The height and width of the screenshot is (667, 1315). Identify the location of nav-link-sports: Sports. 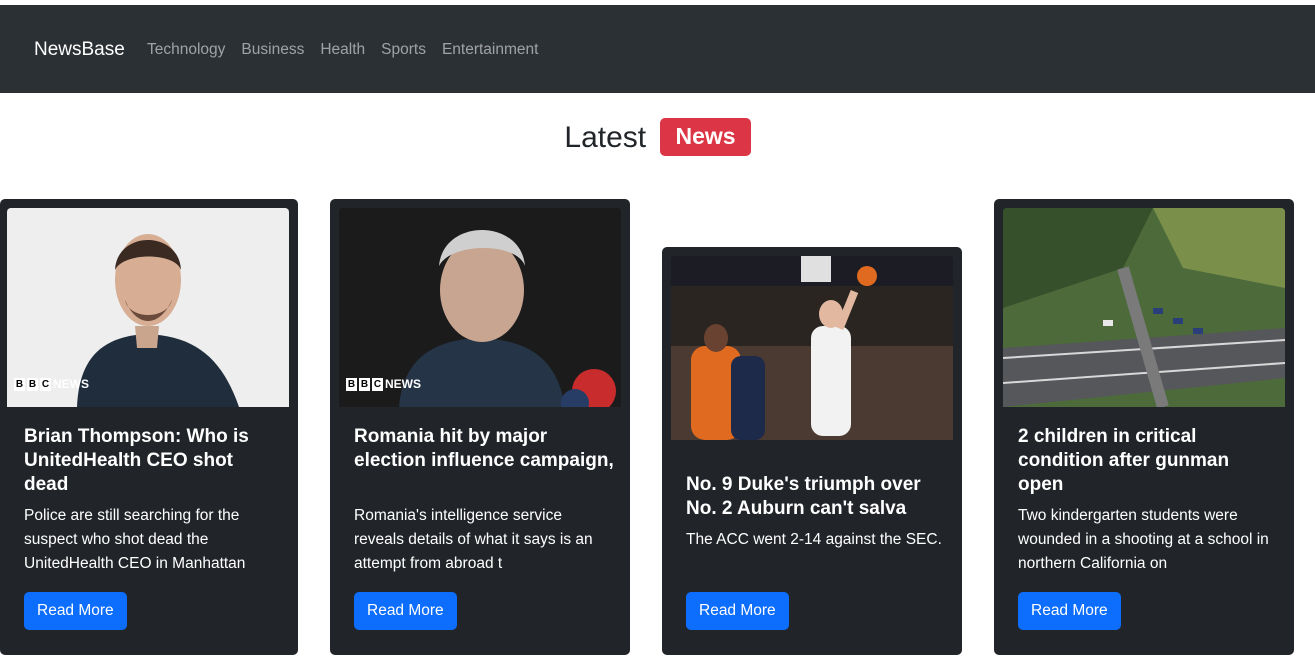
(403, 50).